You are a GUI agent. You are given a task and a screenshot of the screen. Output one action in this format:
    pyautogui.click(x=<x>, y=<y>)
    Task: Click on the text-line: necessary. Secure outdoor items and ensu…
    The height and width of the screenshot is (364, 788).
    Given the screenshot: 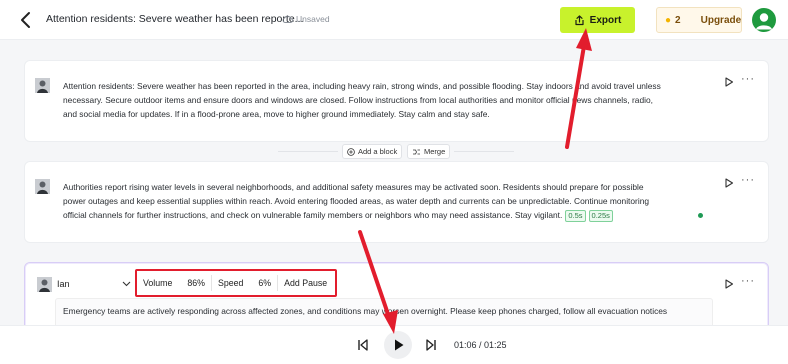 What is the action you would take?
    pyautogui.click(x=358, y=99)
    